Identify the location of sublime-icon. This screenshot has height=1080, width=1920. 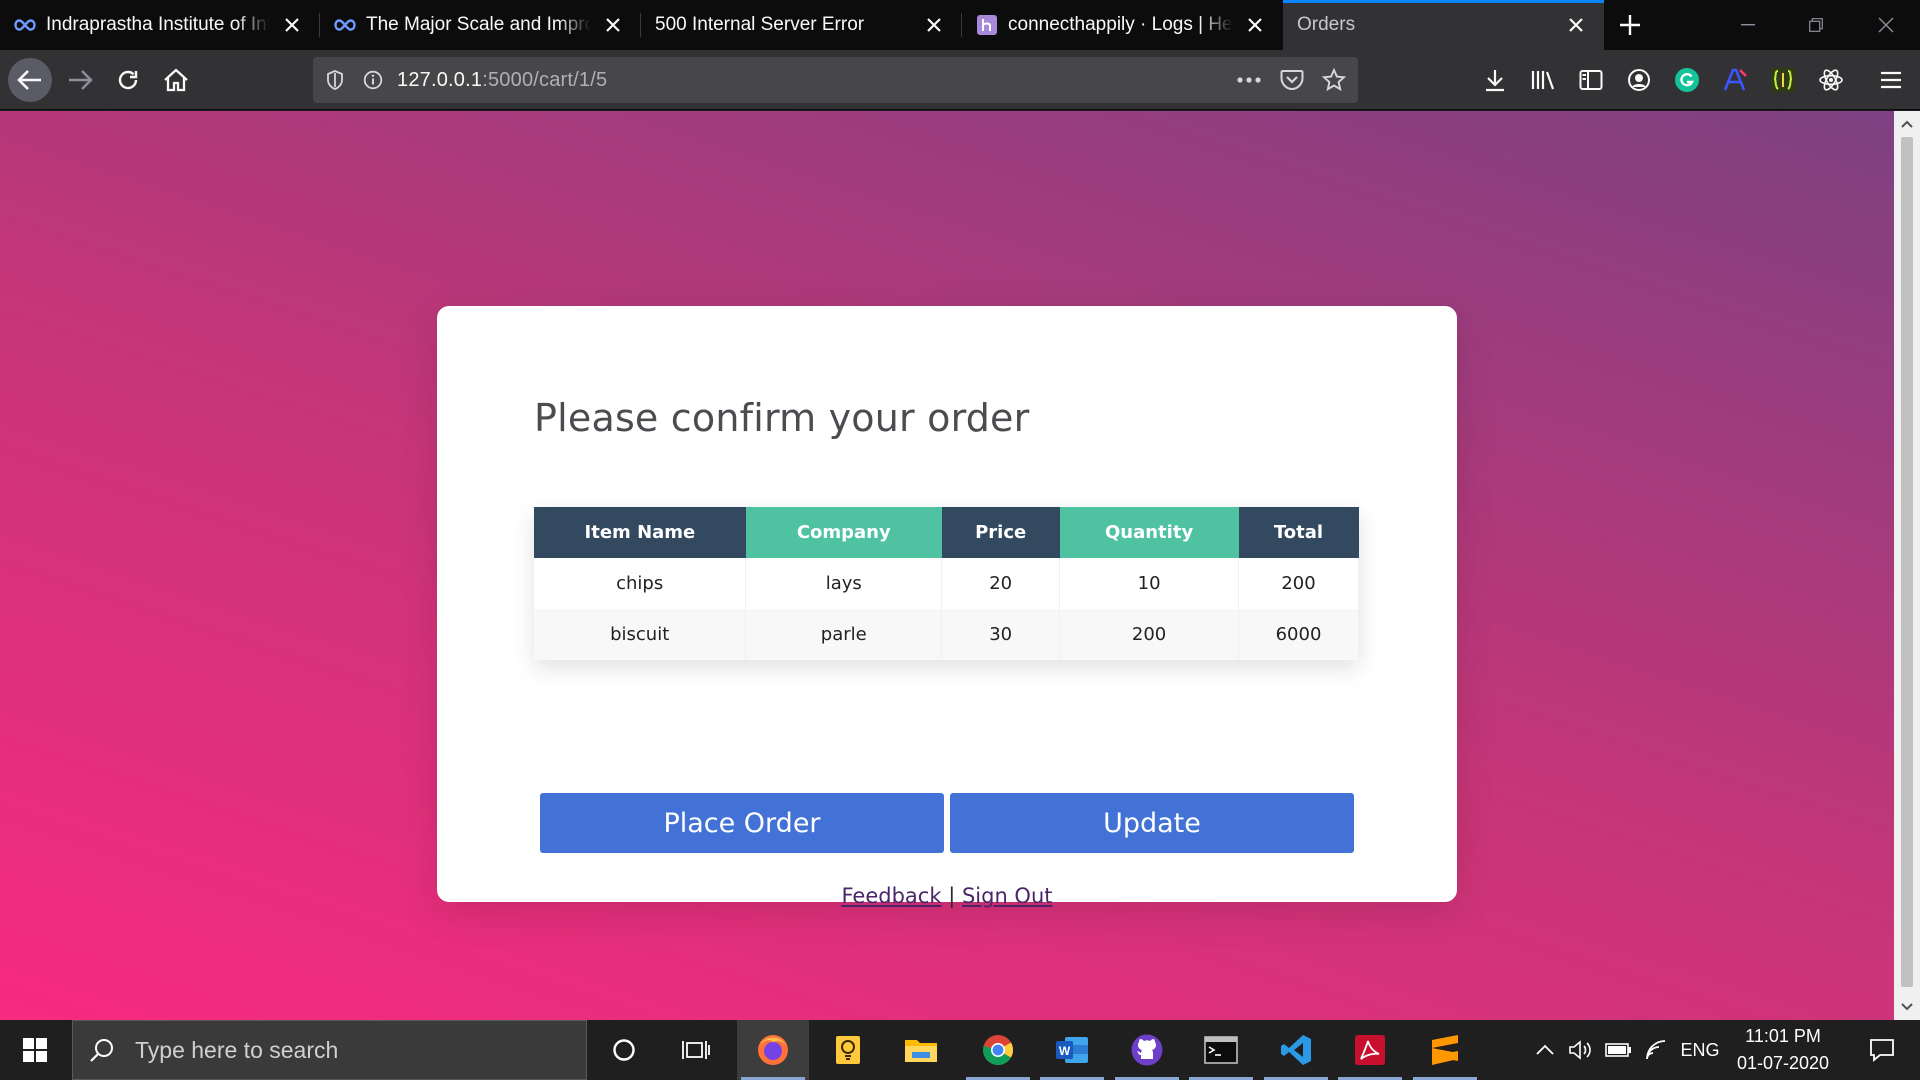
(1445, 1050).